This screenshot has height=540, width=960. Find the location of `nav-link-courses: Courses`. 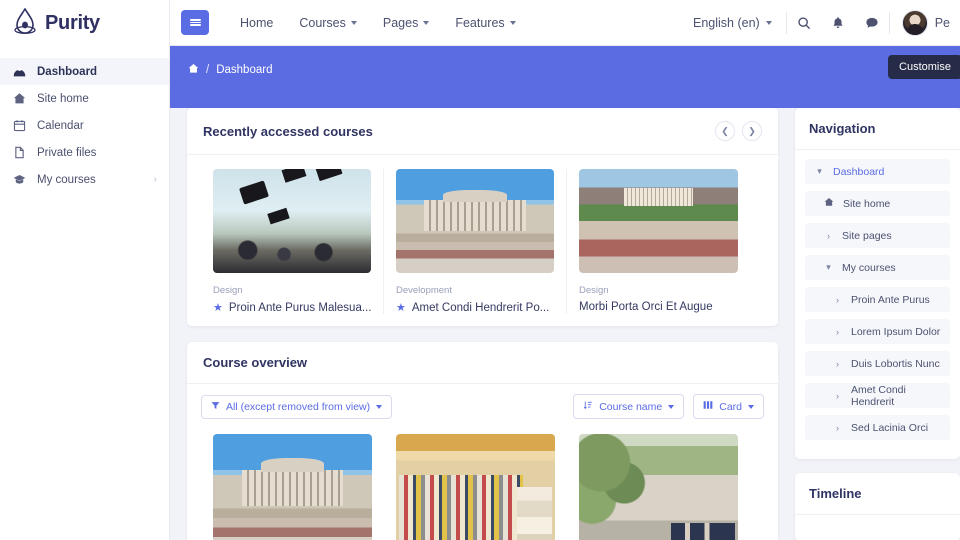

nav-link-courses: Courses is located at coordinates (328, 23).